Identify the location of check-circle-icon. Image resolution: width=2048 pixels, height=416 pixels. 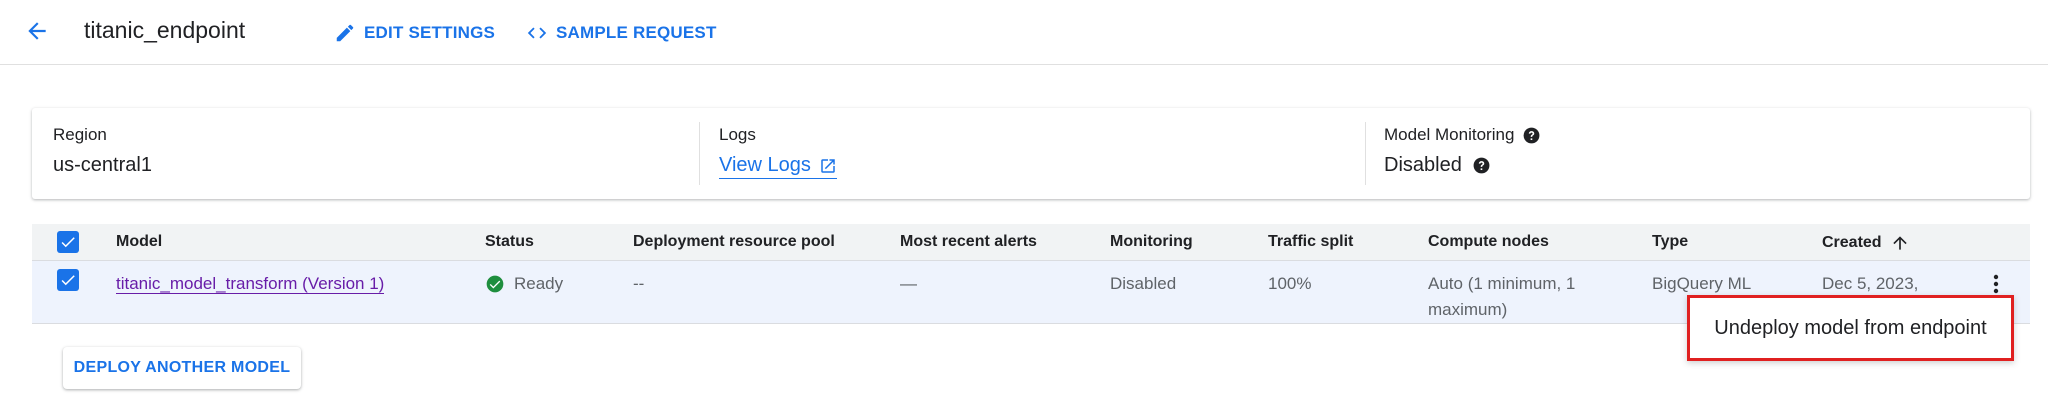
(495, 284).